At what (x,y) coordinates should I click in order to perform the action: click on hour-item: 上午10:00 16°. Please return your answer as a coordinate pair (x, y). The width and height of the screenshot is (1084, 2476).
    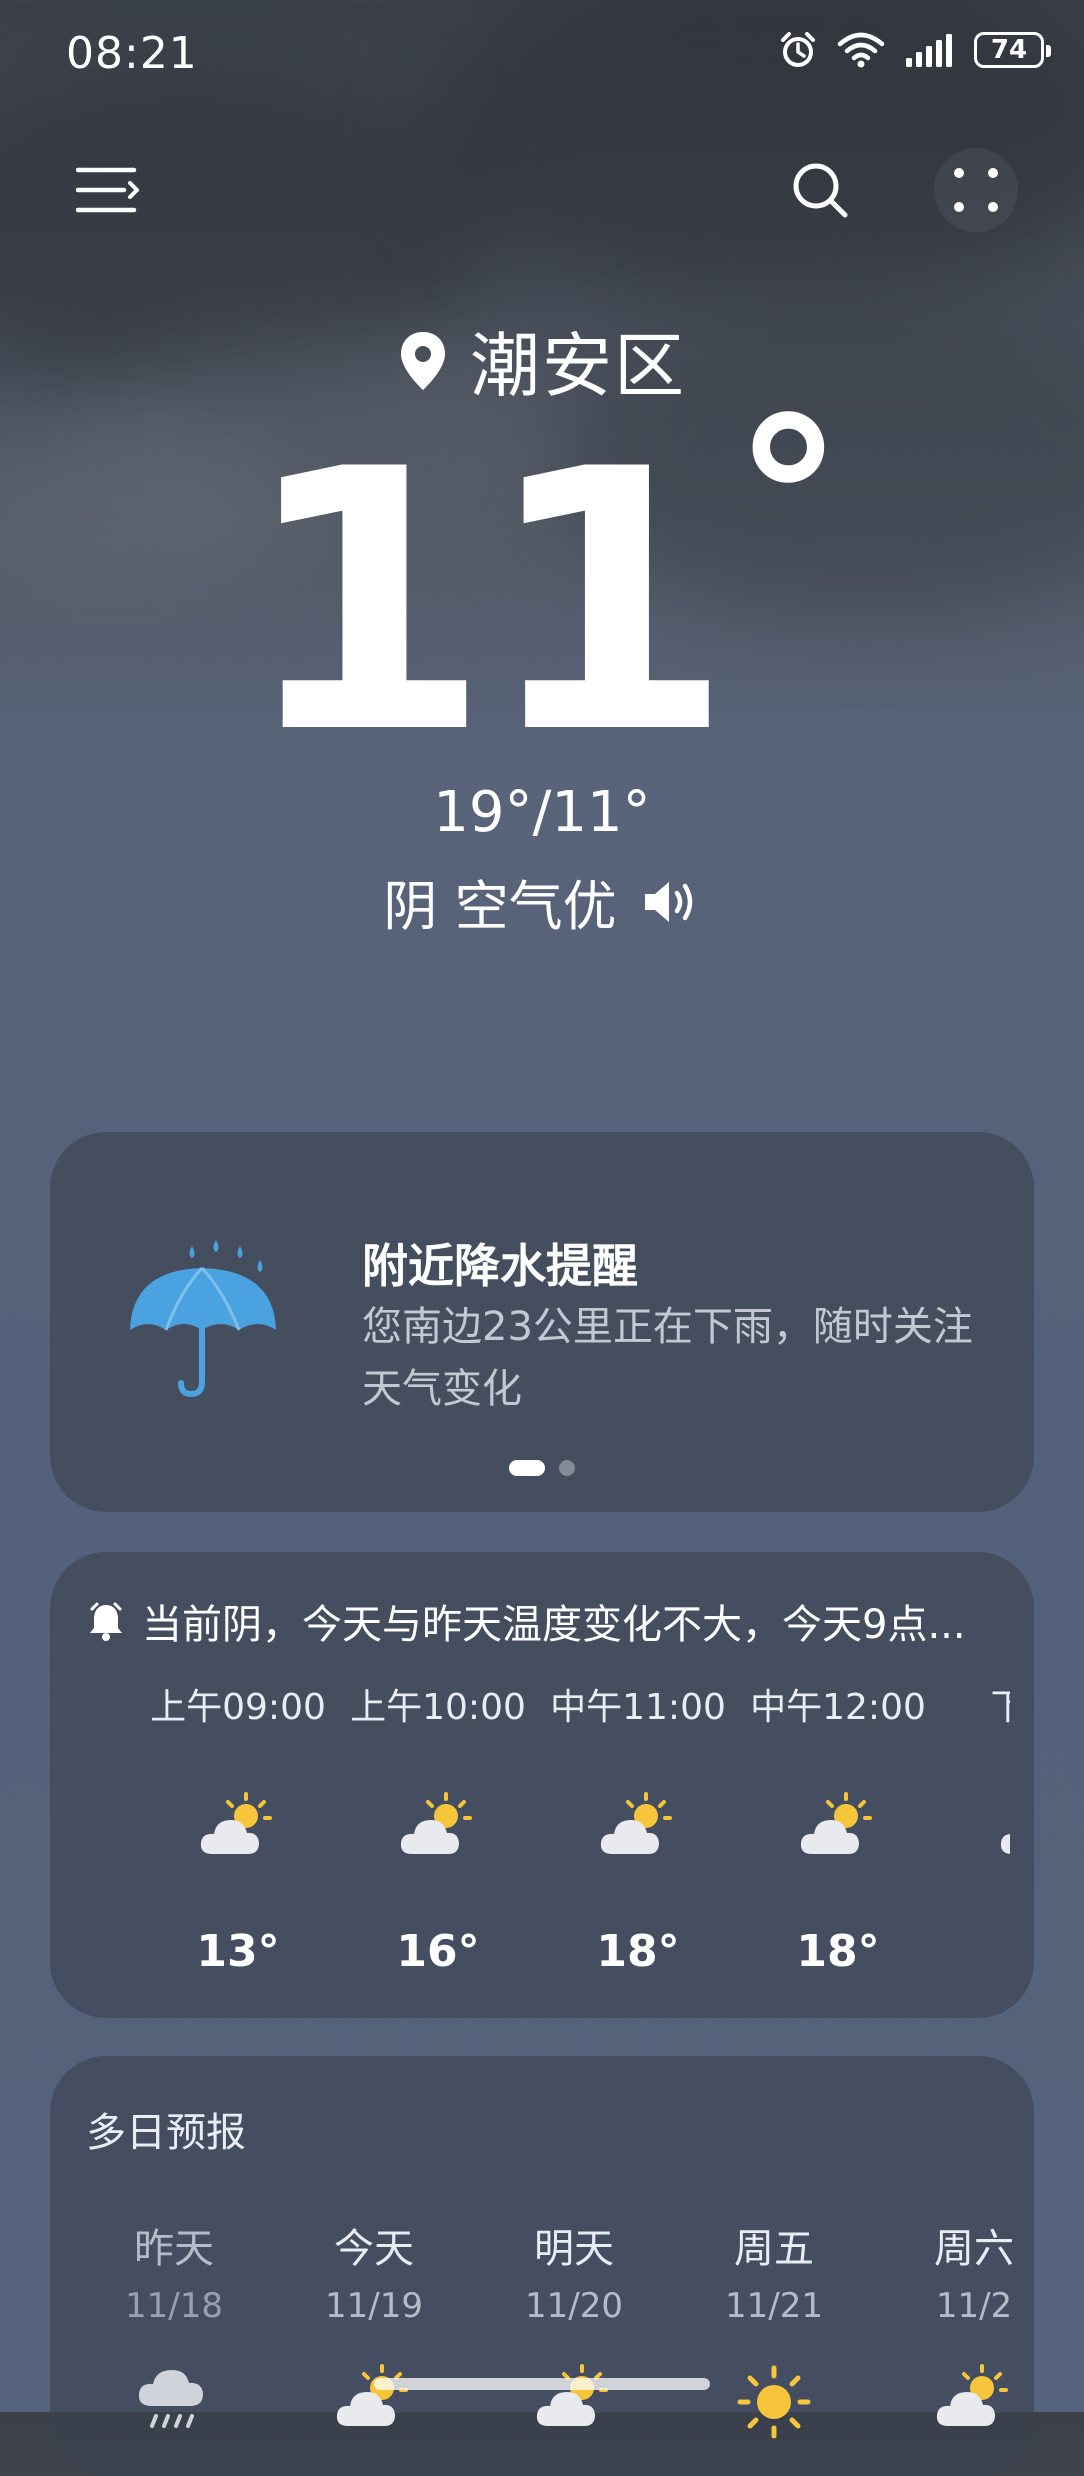
    Looking at the image, I should click on (438, 1827).